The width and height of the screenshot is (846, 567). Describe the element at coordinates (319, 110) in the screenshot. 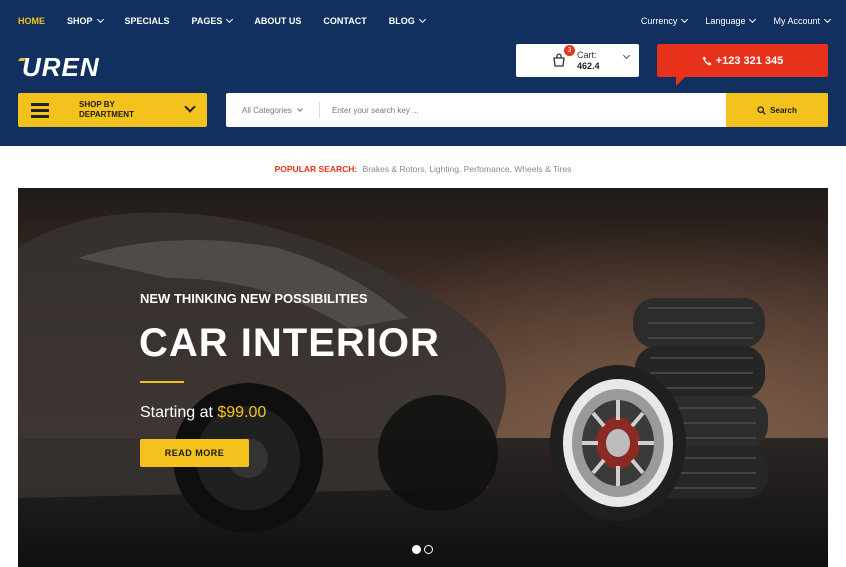

I see `search-divider` at that location.